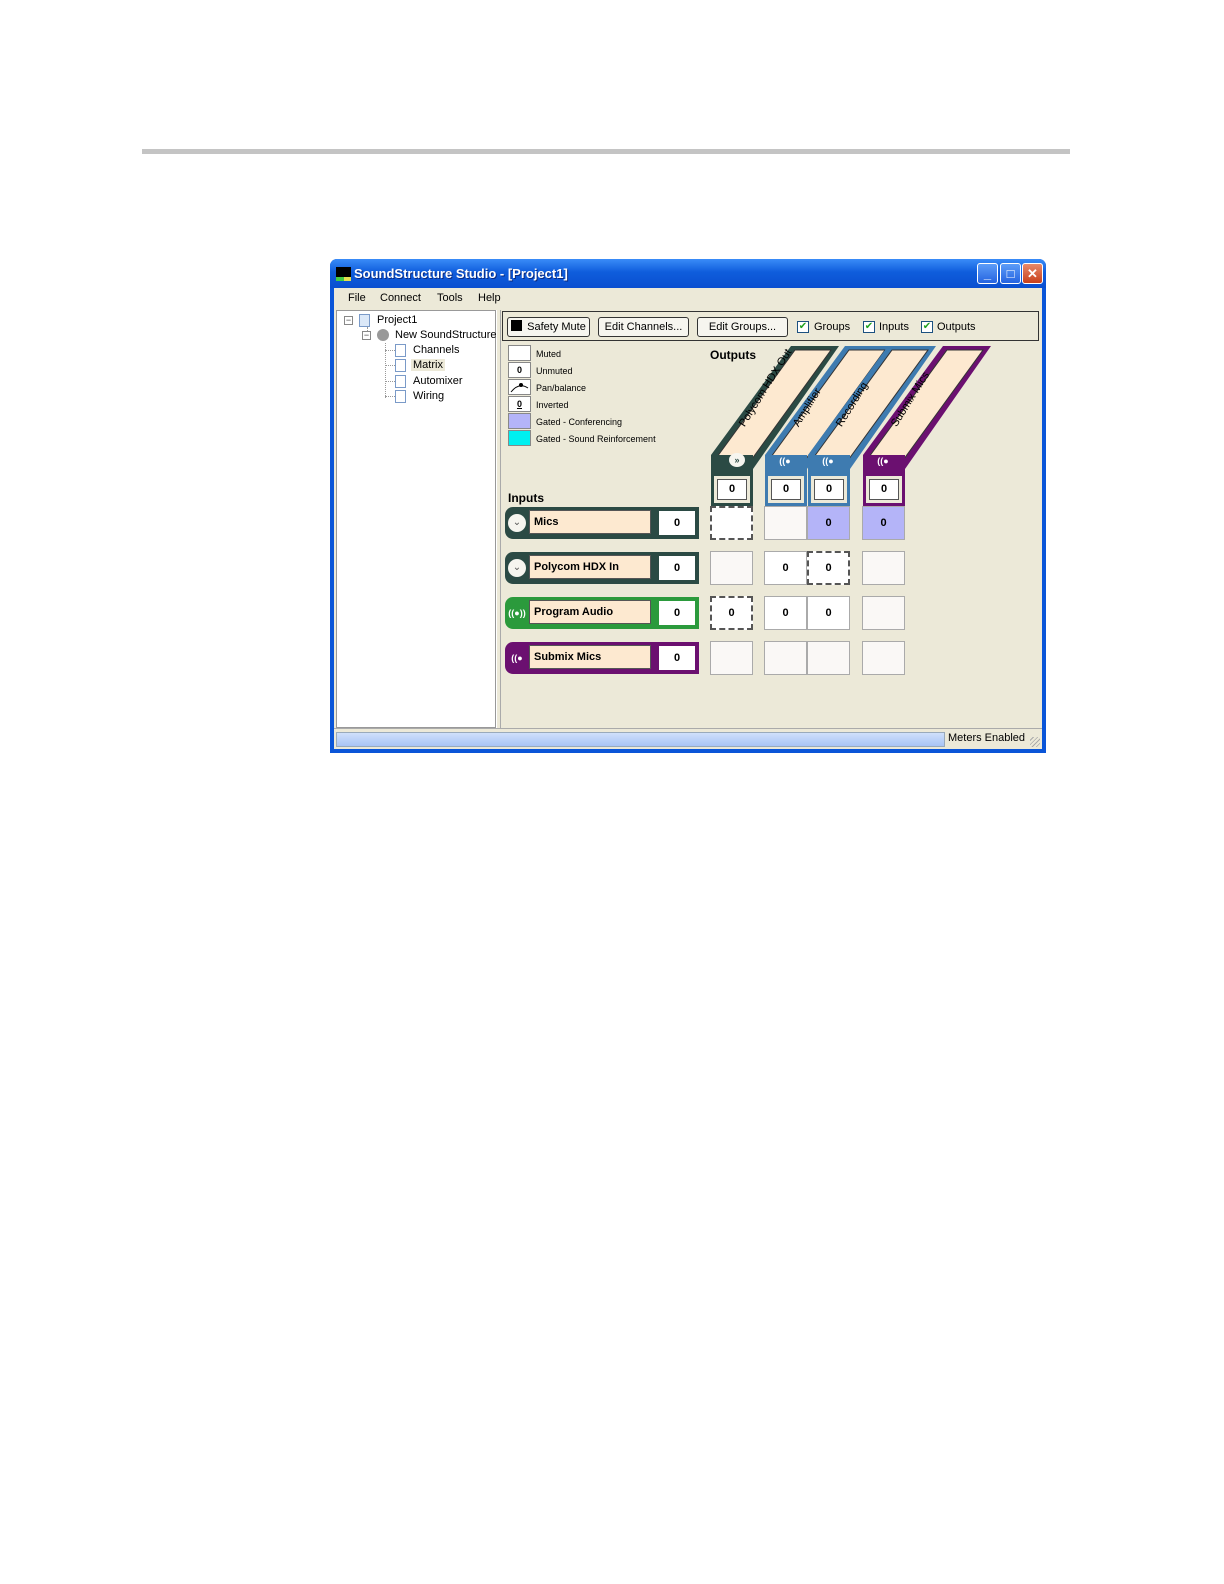 This screenshot has width=1224, height=1584. Describe the element at coordinates (884, 489) in the screenshot. I see `output-gain-submix-mics: 0` at that location.